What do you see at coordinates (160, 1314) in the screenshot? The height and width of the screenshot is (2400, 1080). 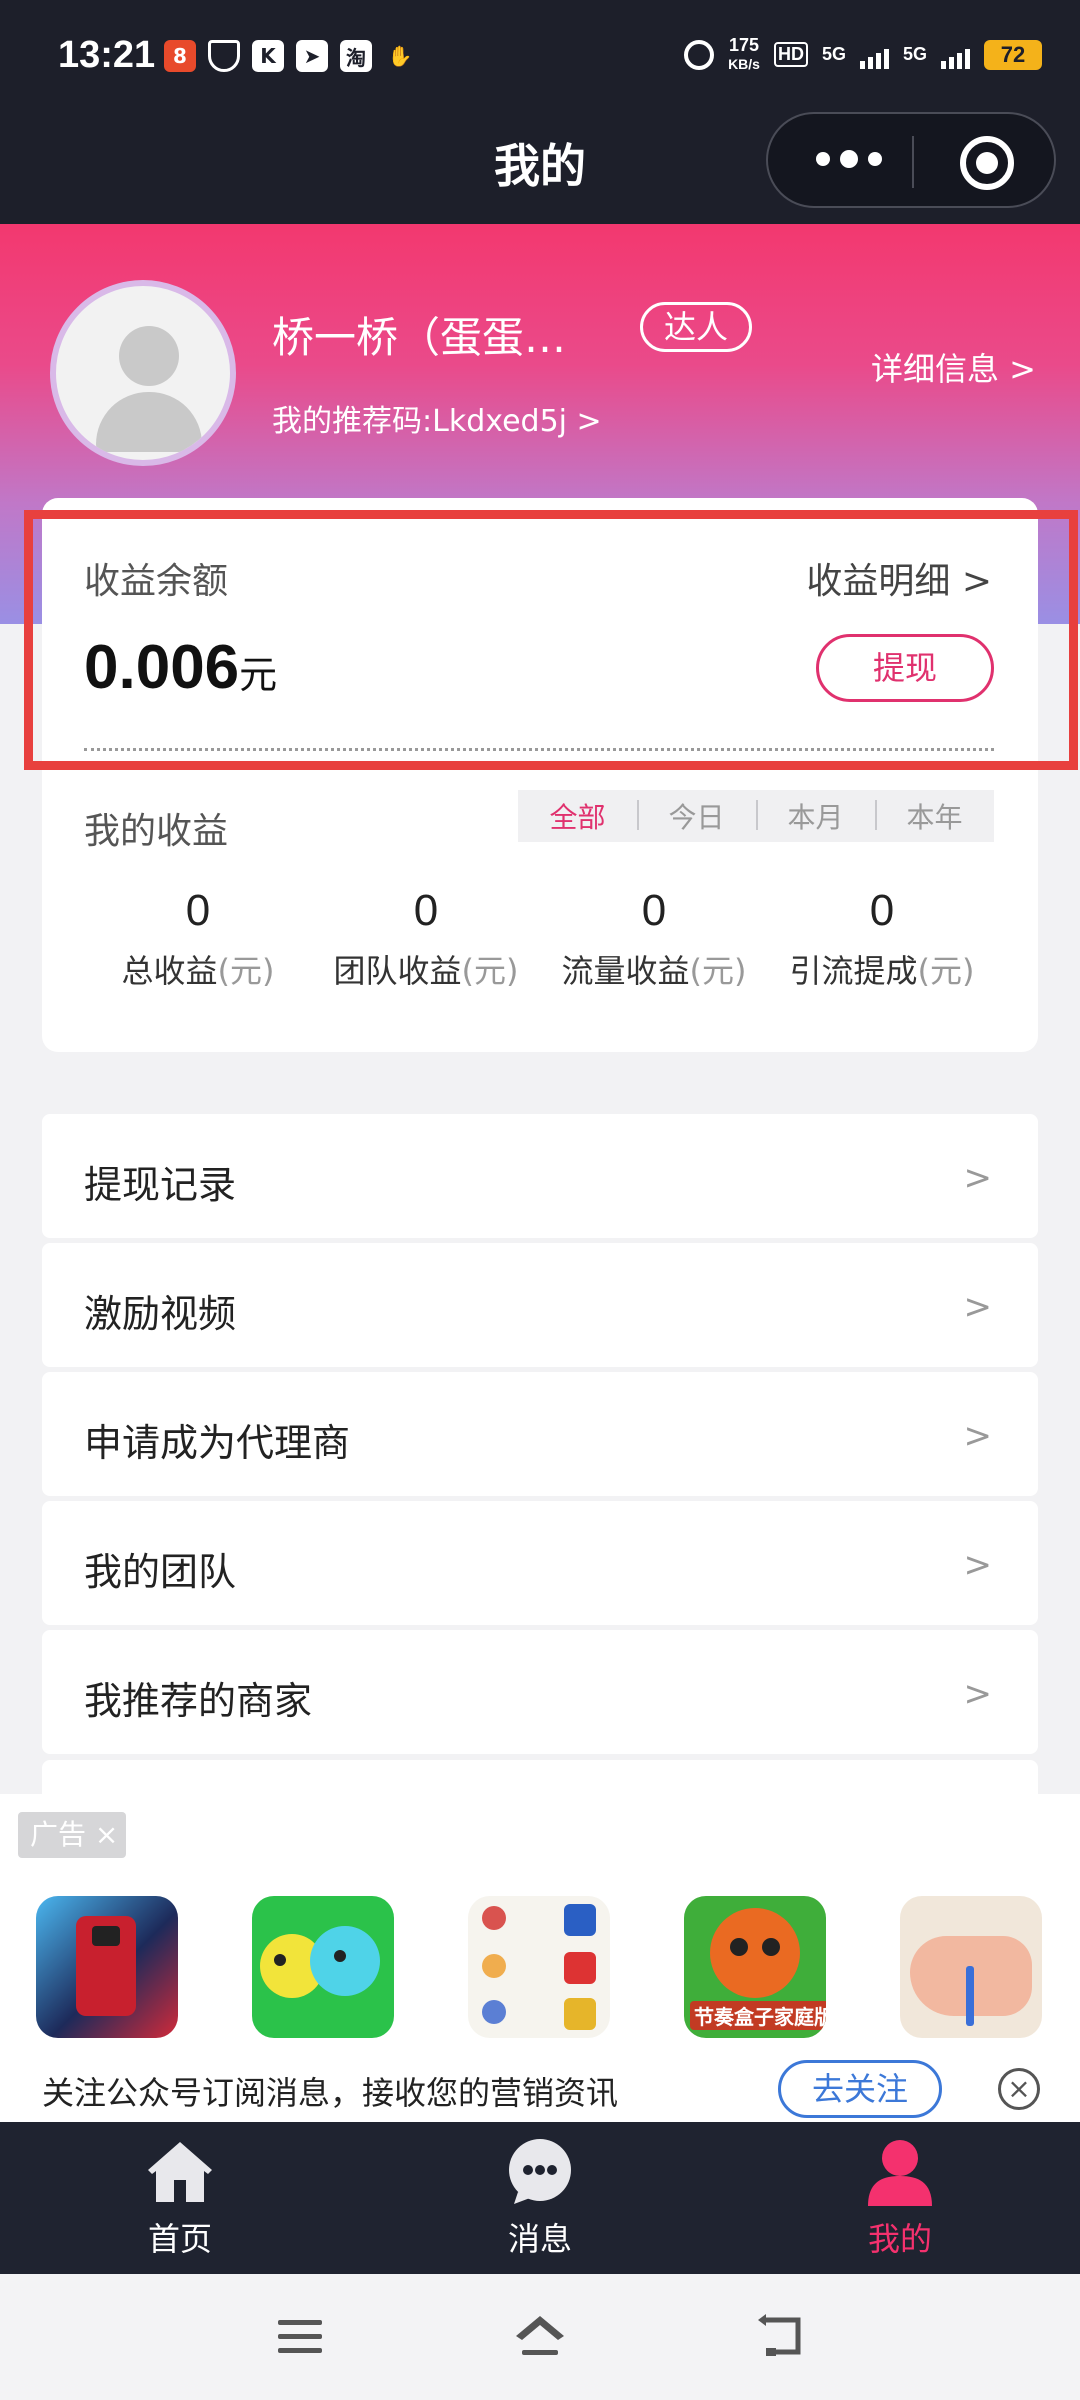 I see `menu-label: 激励视频` at bounding box center [160, 1314].